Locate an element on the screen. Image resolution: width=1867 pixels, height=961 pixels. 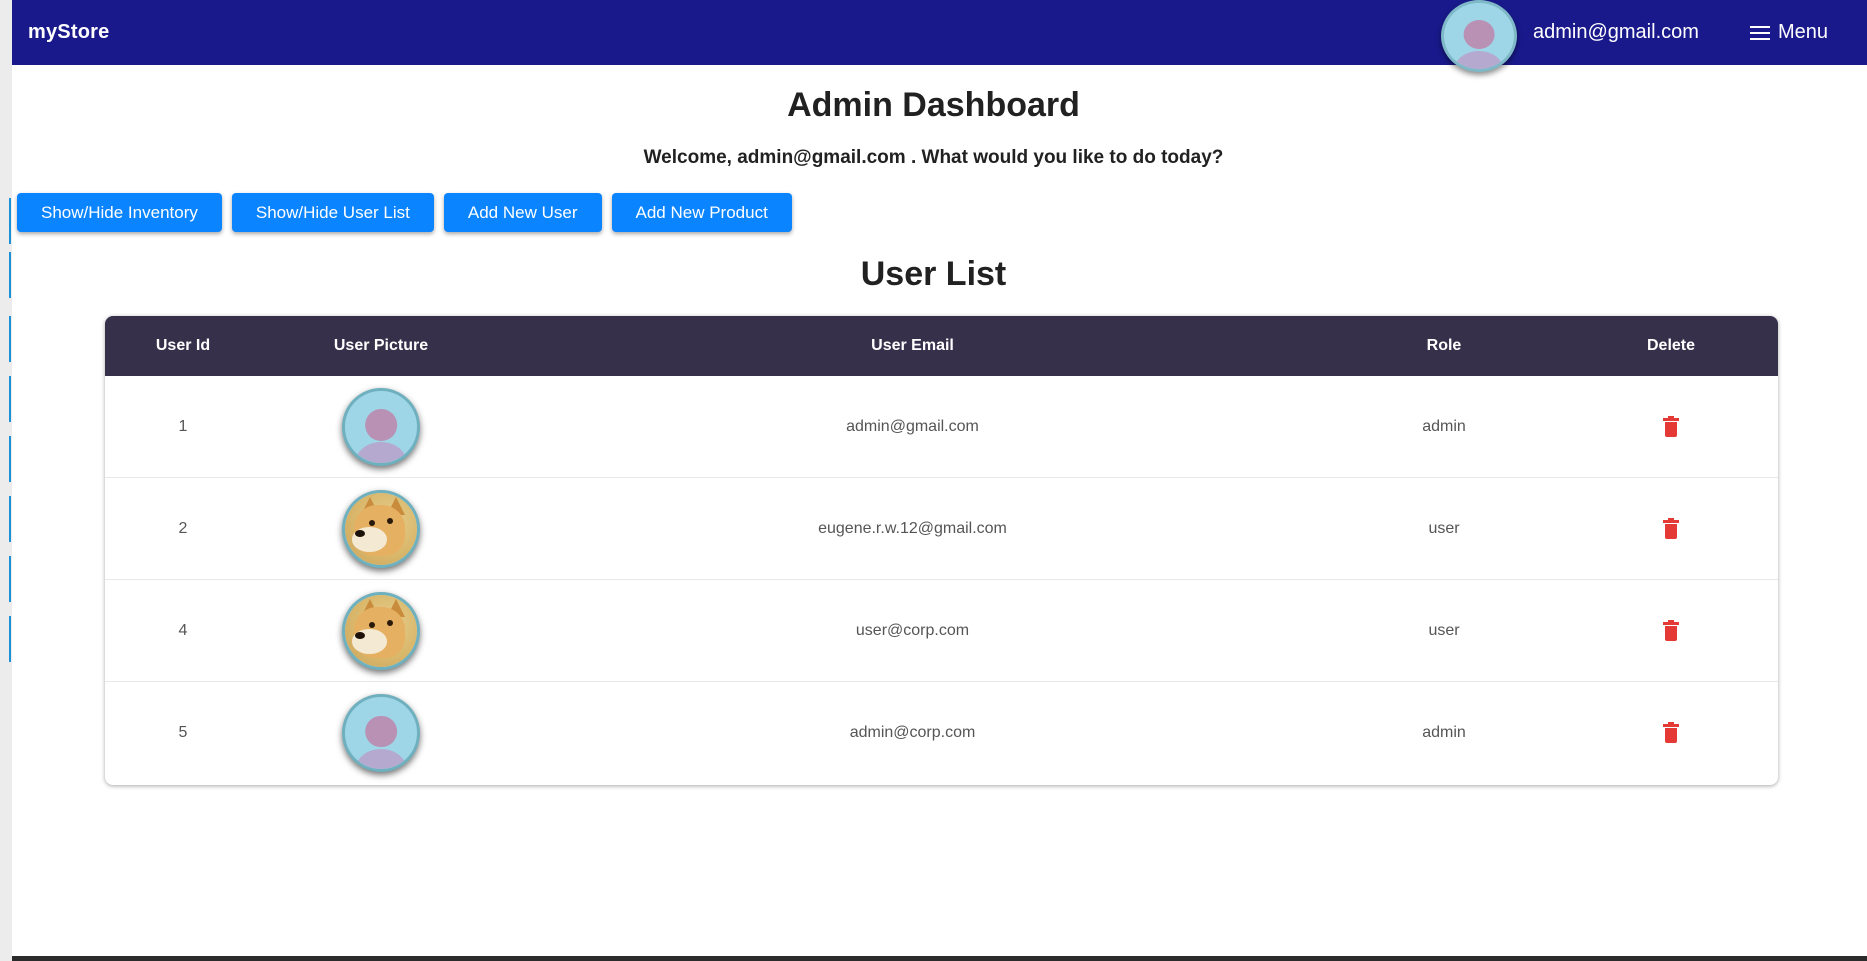
add-new-user-button: Add New User is located at coordinates (522, 212).